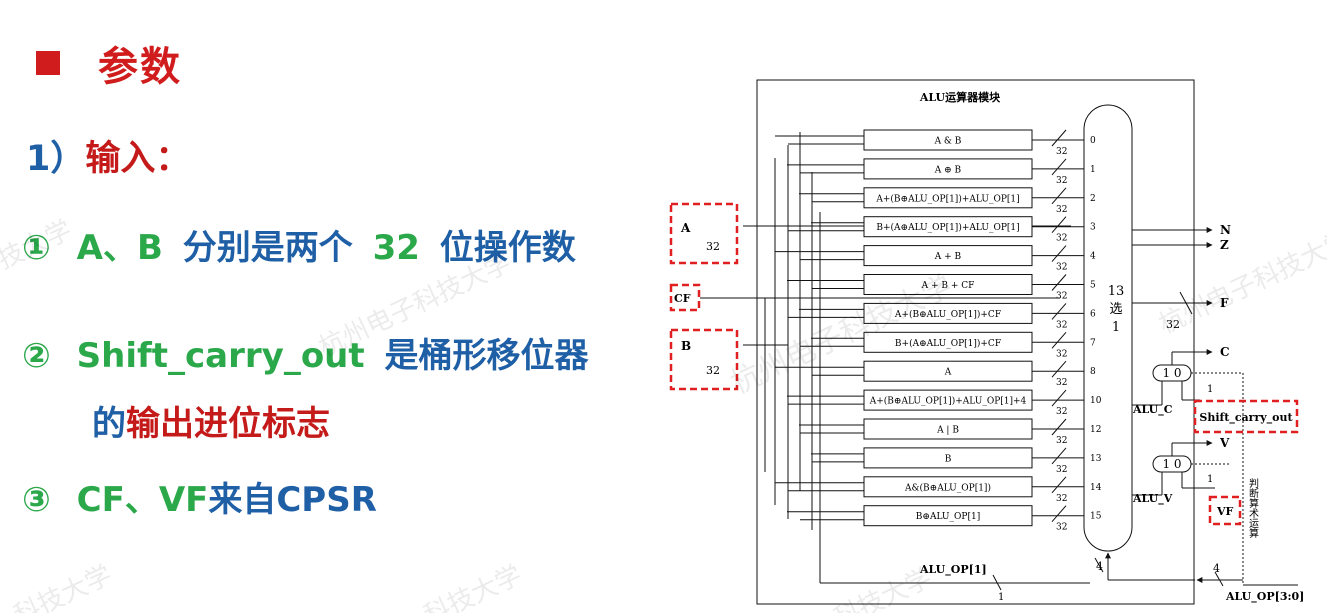  I want to click on mux-index-label: 12, so click(1095, 430).